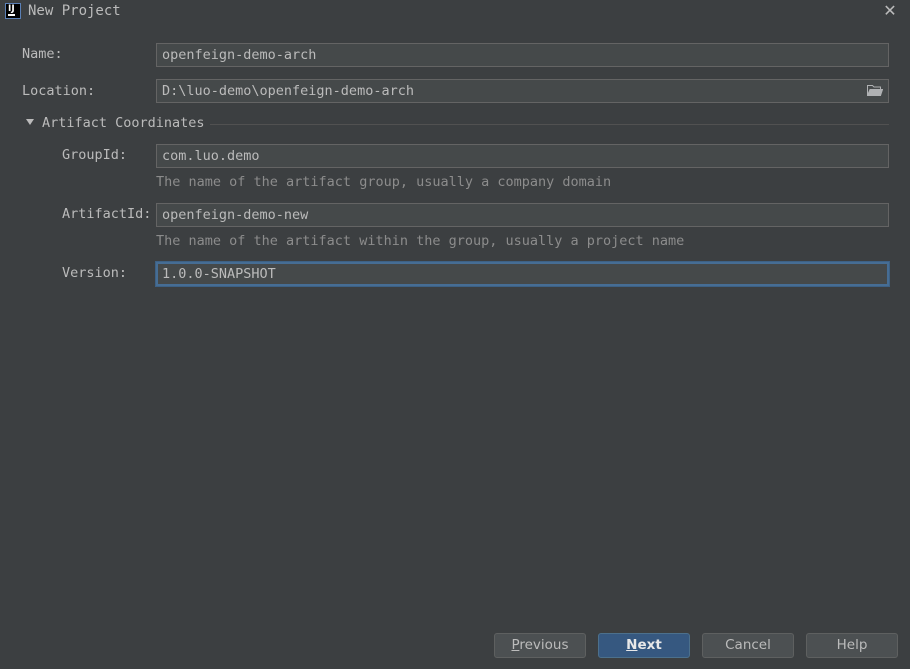 The height and width of the screenshot is (669, 910). What do you see at coordinates (107, 214) in the screenshot?
I see `artifactid-label: ArtifactId:` at bounding box center [107, 214].